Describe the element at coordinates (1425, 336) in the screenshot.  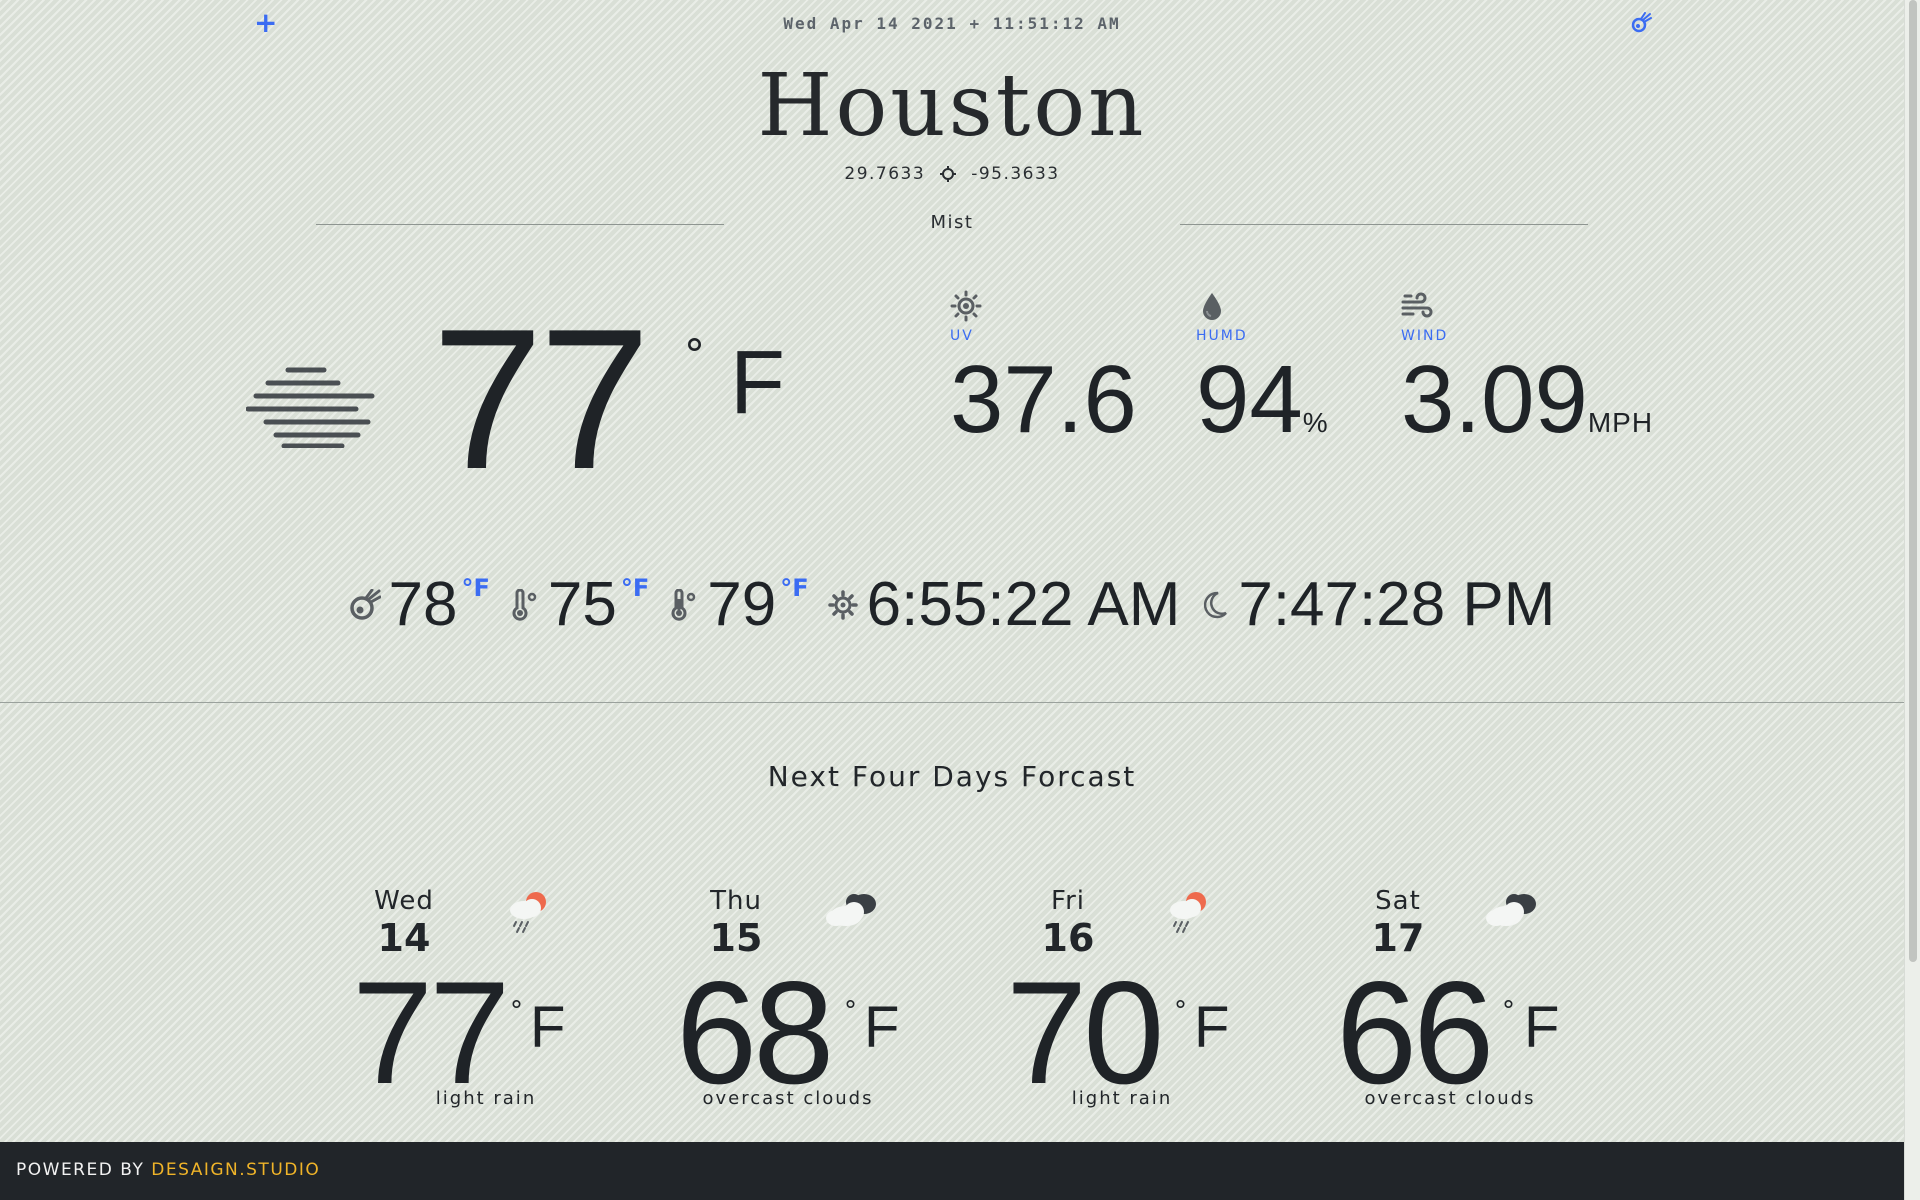
I see `wind-label: WIND` at that location.